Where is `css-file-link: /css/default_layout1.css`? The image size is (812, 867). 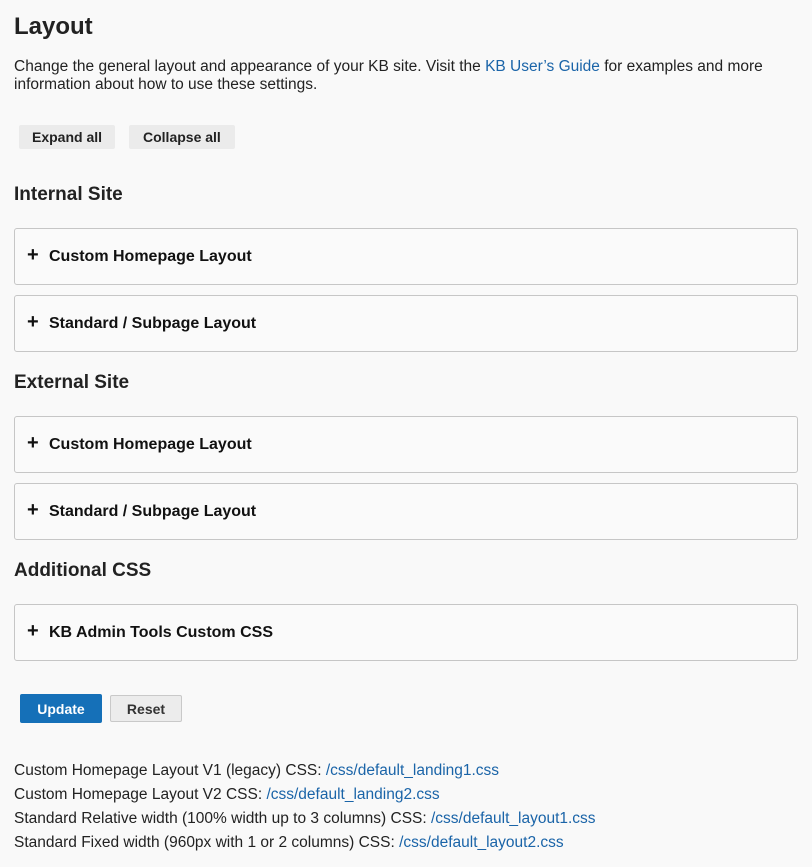
css-file-link: /css/default_layout1.css is located at coordinates (513, 818).